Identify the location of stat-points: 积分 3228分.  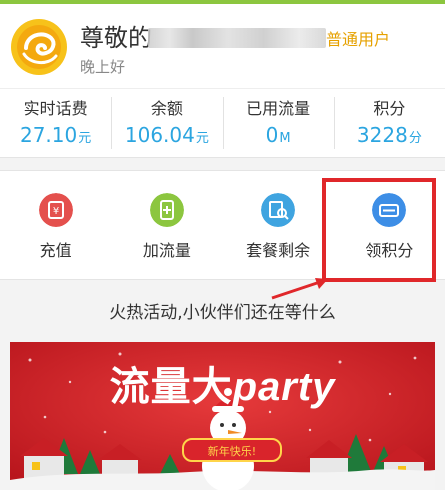
(389, 123).